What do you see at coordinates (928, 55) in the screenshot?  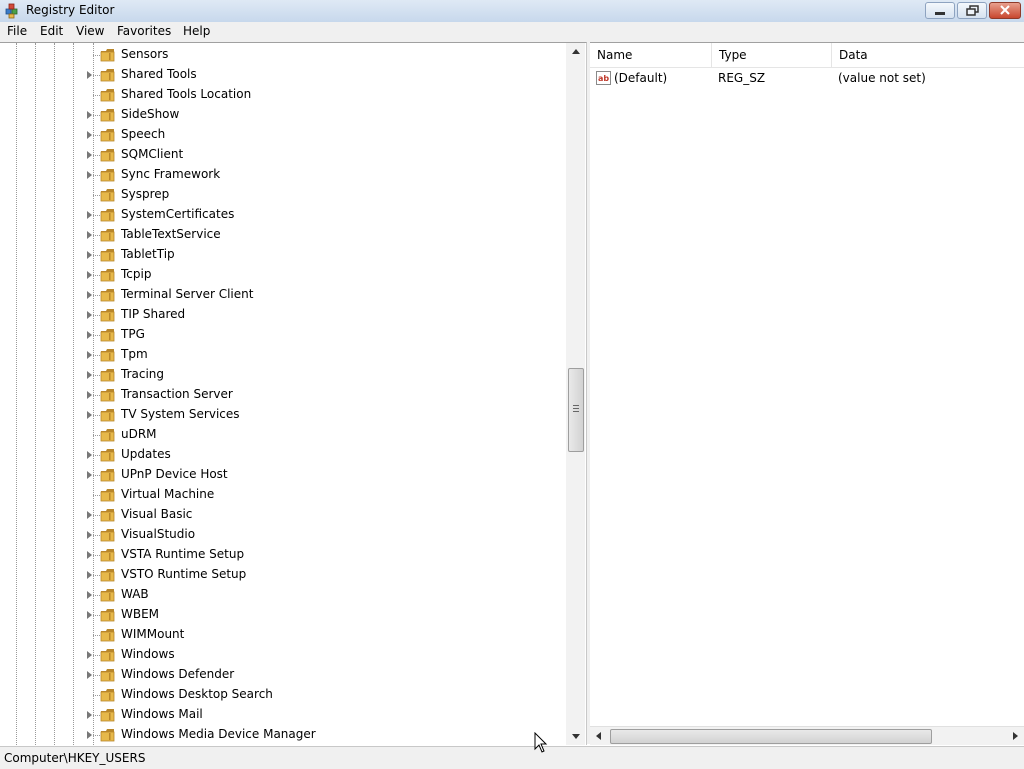 I see `column-header-data: Data` at bounding box center [928, 55].